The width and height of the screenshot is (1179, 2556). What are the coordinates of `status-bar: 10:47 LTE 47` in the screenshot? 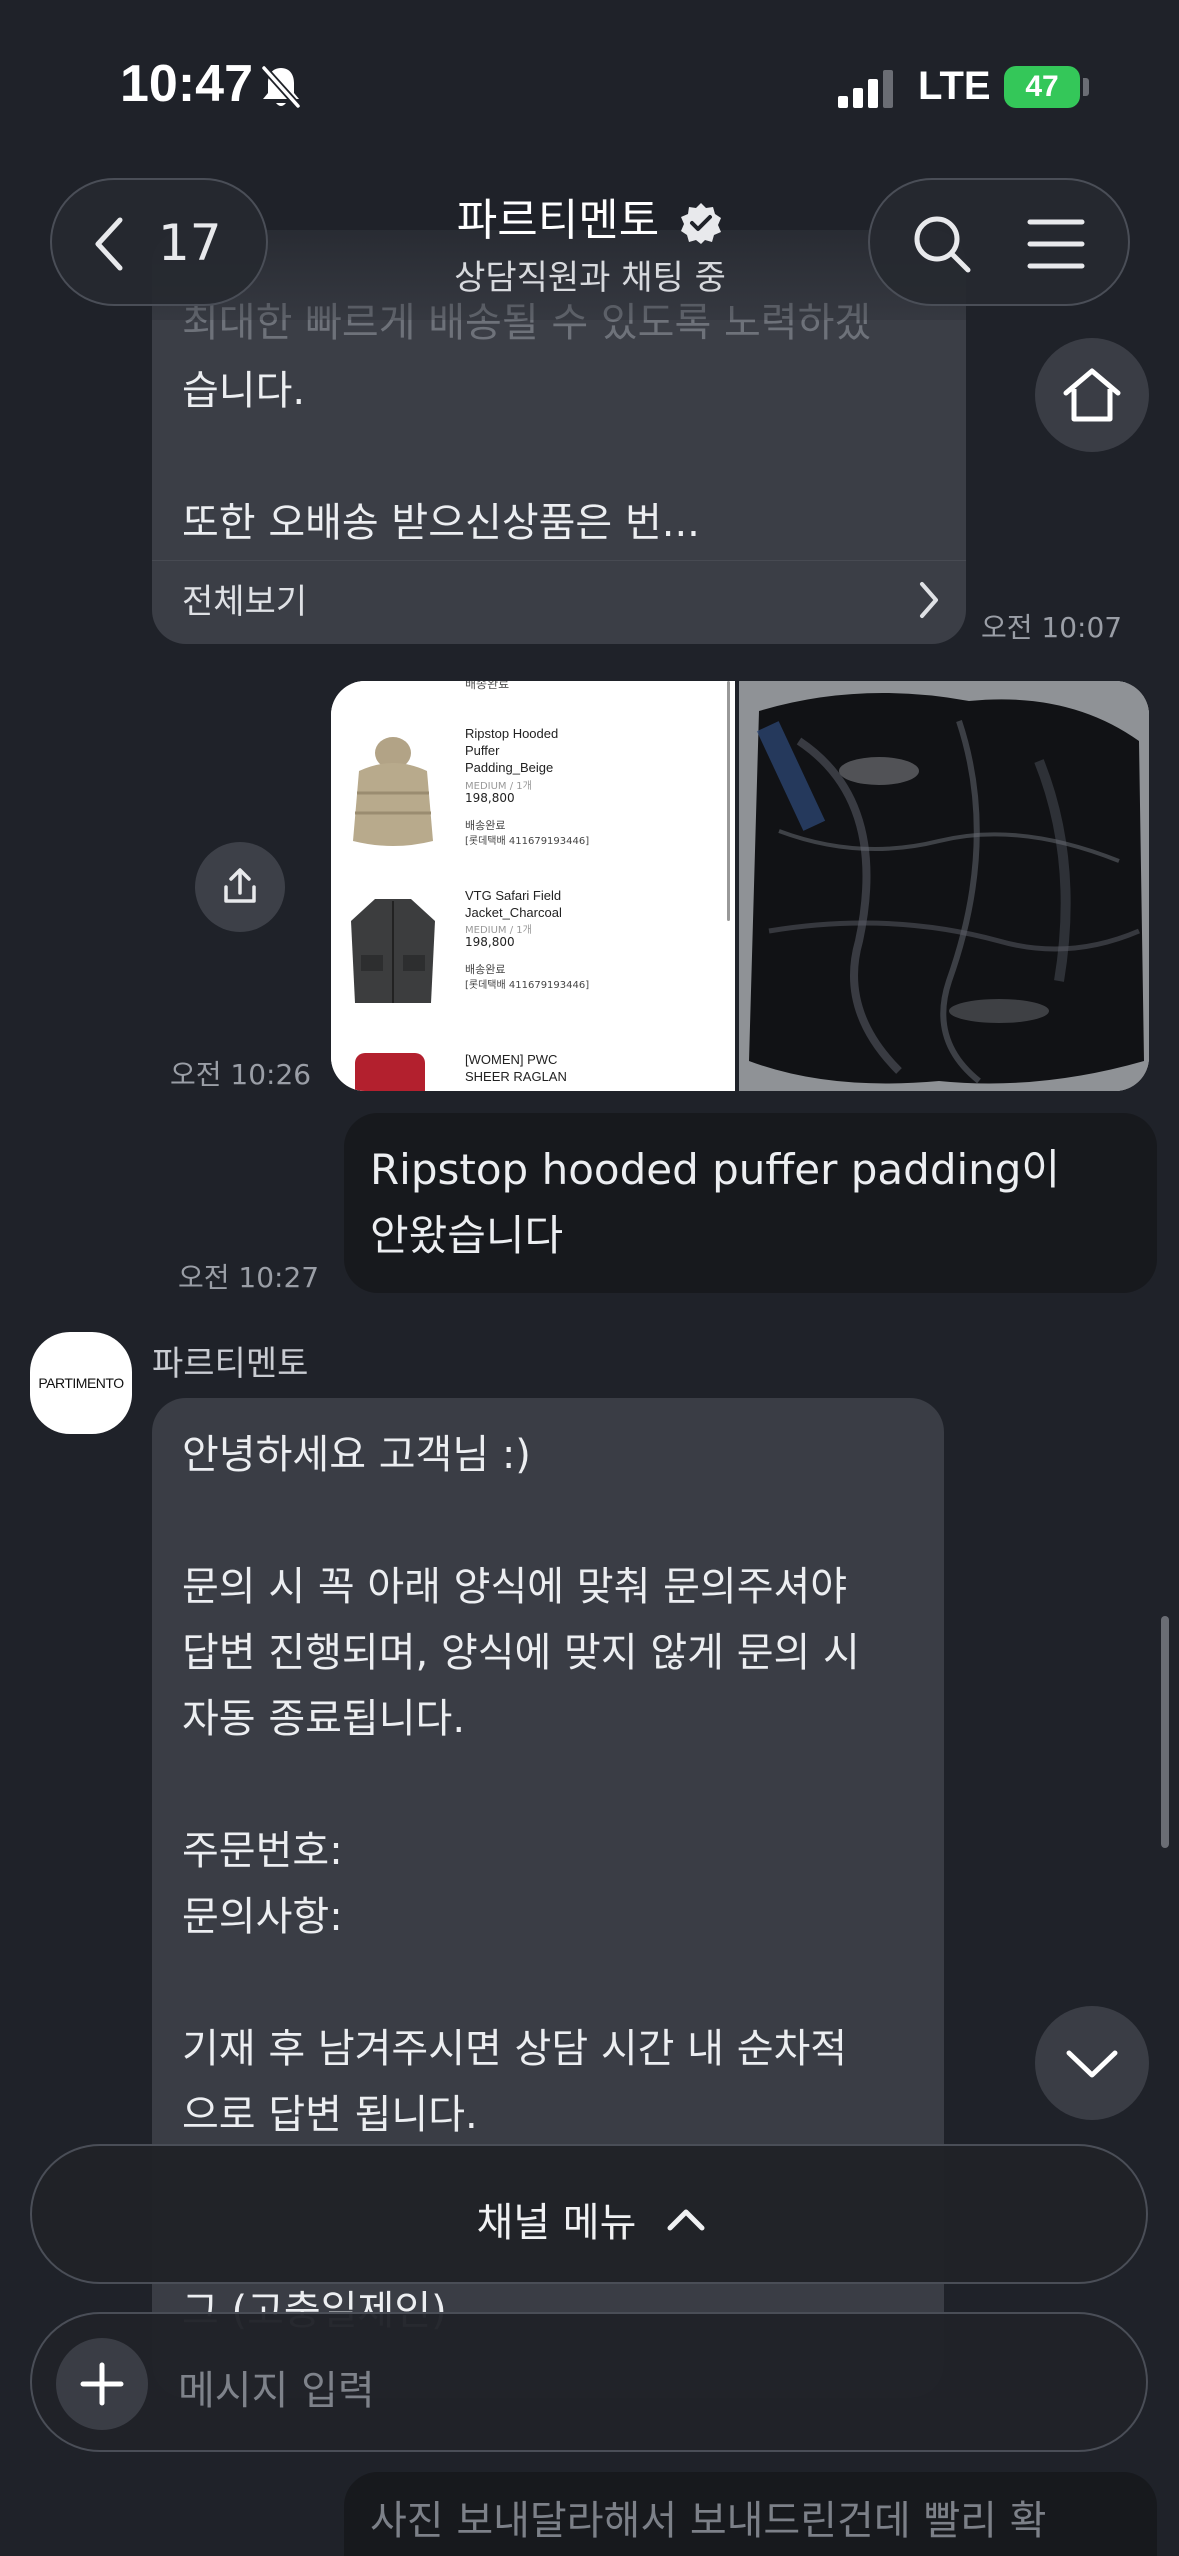 It's located at (589, 75).